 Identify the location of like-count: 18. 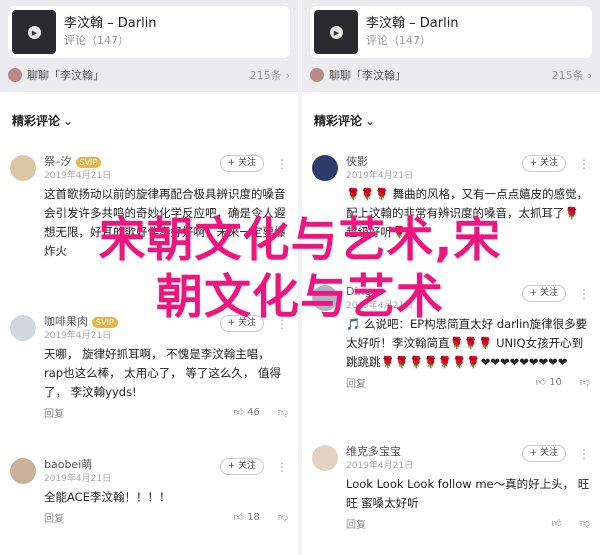
(253, 517).